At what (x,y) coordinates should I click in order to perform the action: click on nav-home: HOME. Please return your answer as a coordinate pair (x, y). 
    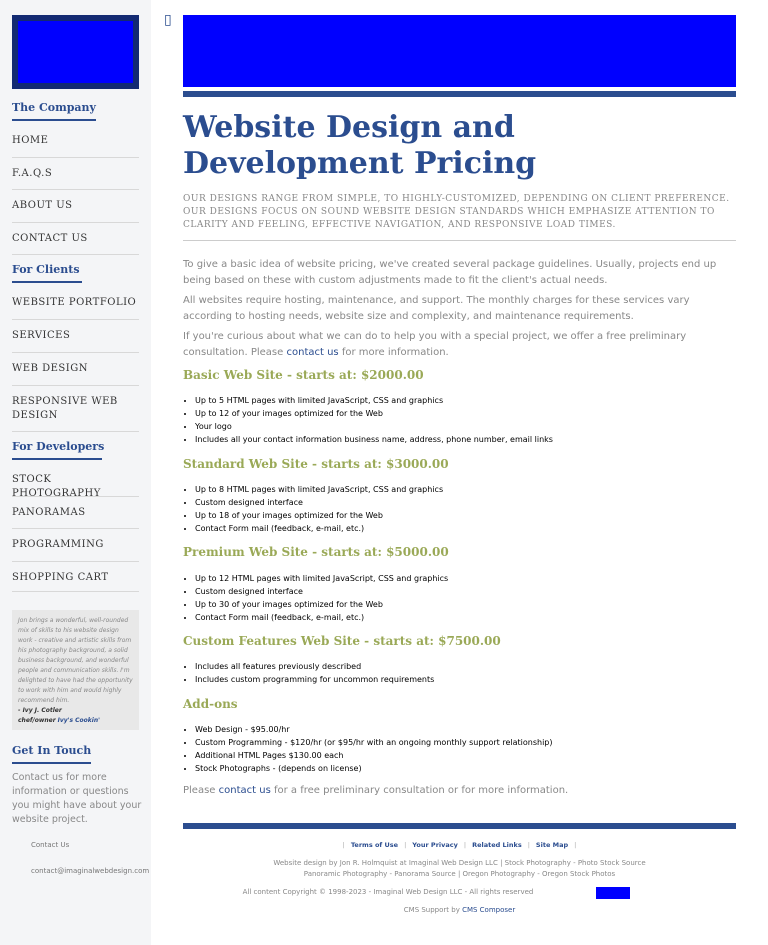
    Looking at the image, I should click on (75, 141).